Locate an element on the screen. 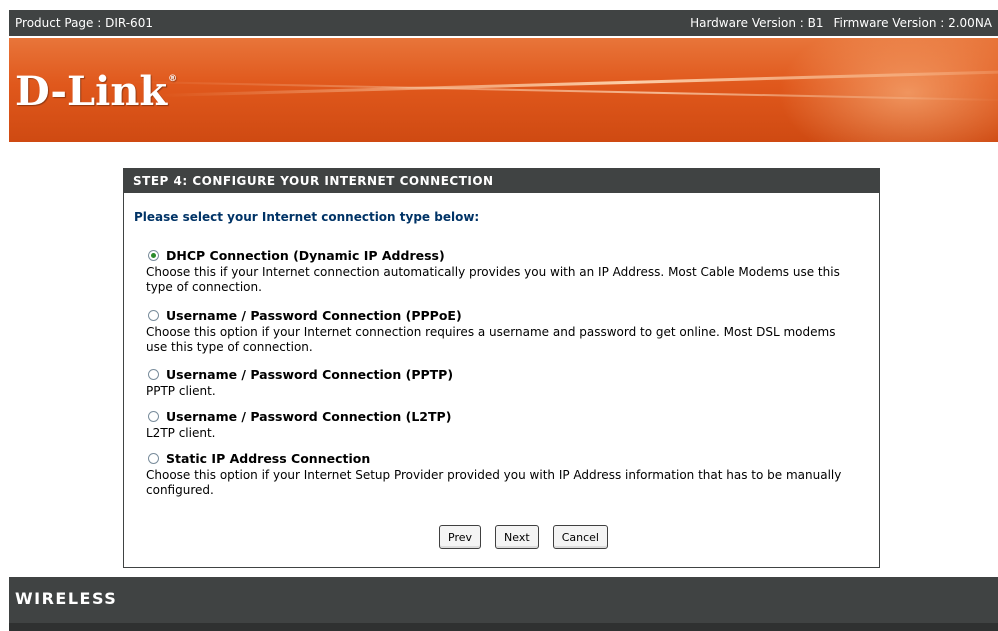 The width and height of the screenshot is (998, 631). pppoe-radio is located at coordinates (153, 315).